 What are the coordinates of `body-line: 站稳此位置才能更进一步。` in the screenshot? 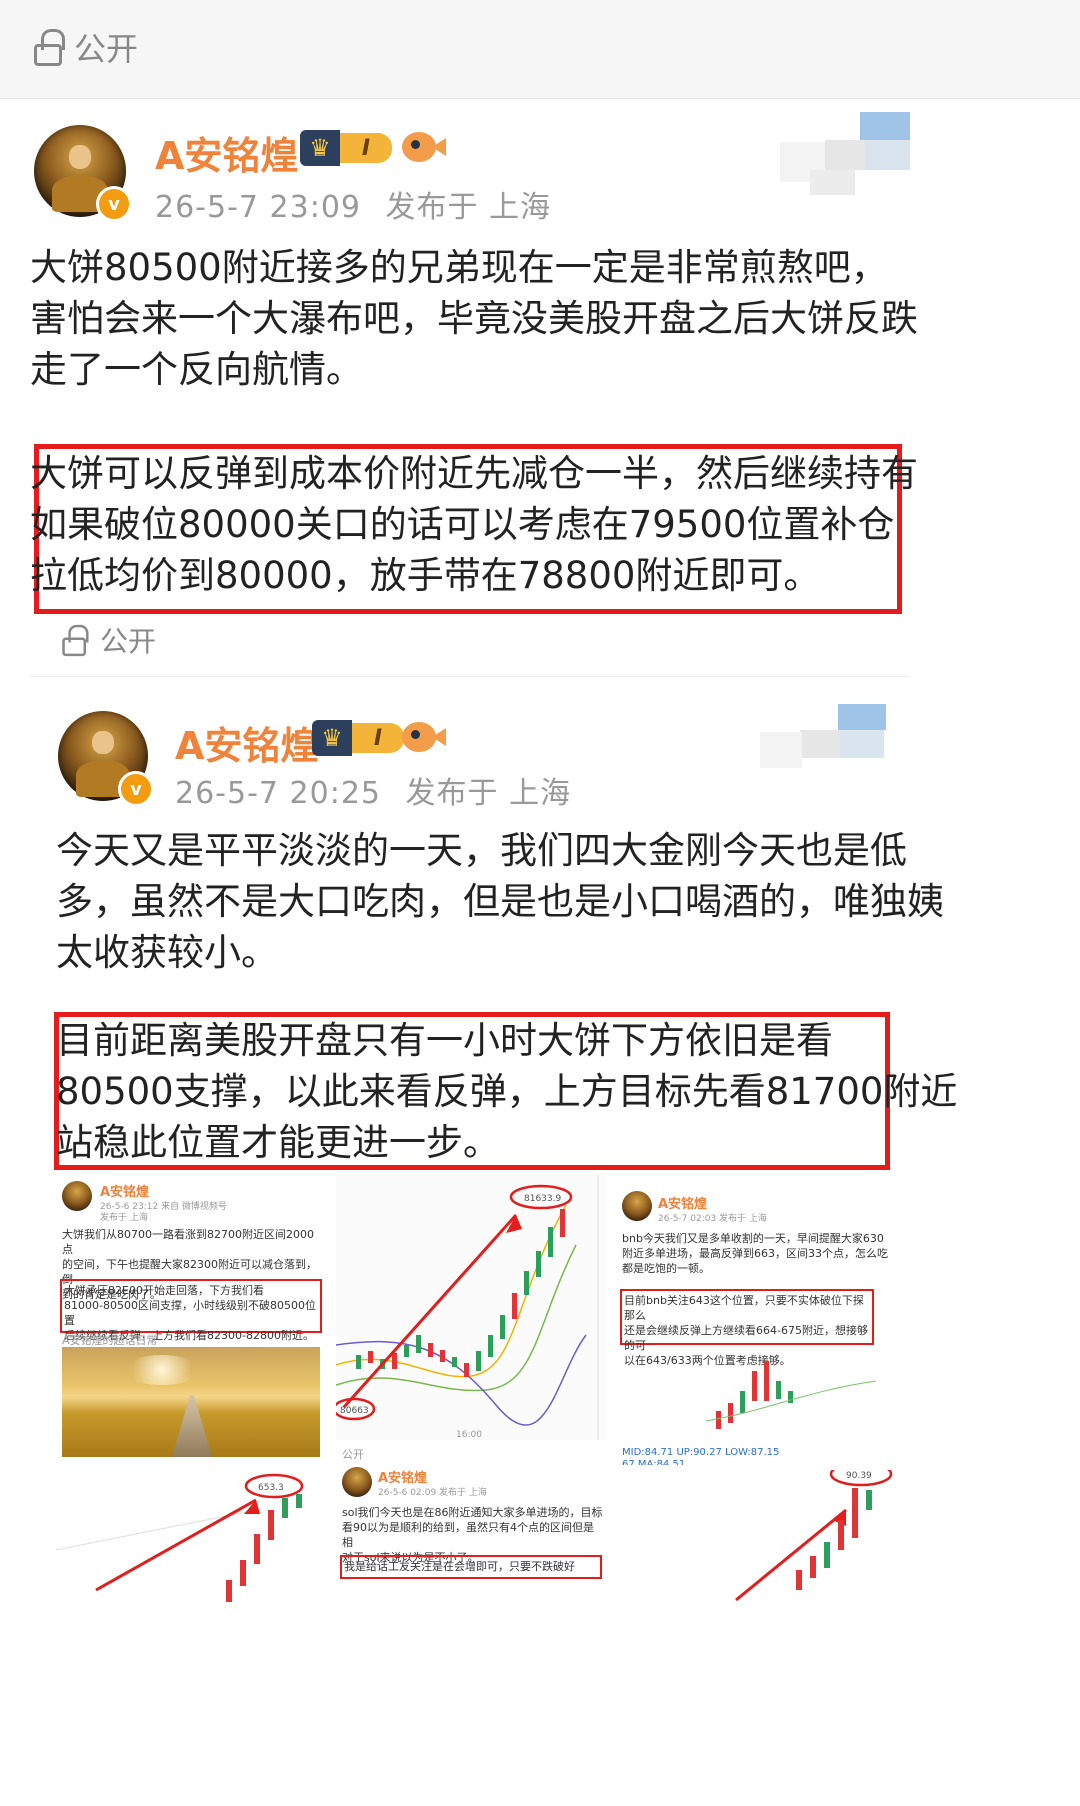 It's located at (278, 1142).